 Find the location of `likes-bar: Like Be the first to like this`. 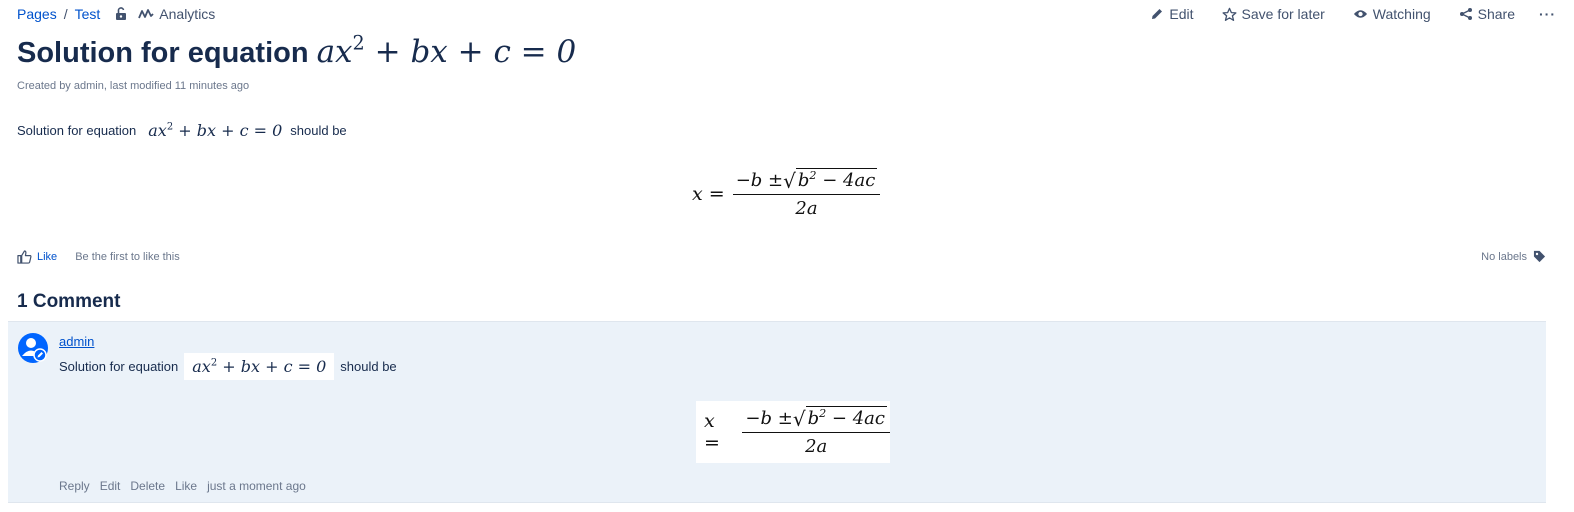

likes-bar: Like Be the first to like this is located at coordinates (98, 257).